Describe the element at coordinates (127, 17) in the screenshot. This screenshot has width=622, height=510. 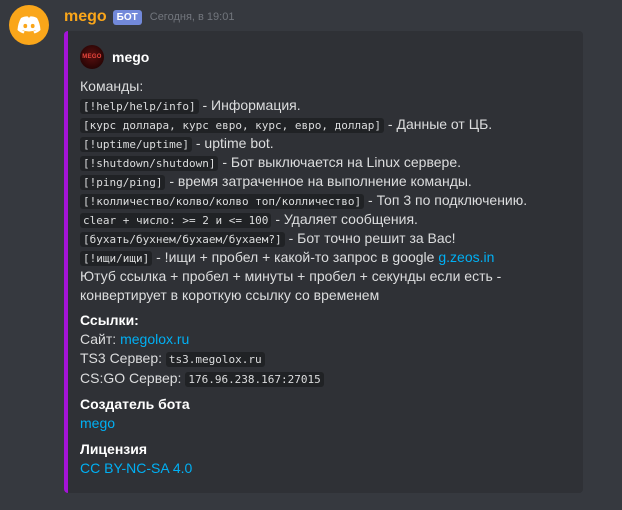
I see `bot-tag: БОТ` at that location.